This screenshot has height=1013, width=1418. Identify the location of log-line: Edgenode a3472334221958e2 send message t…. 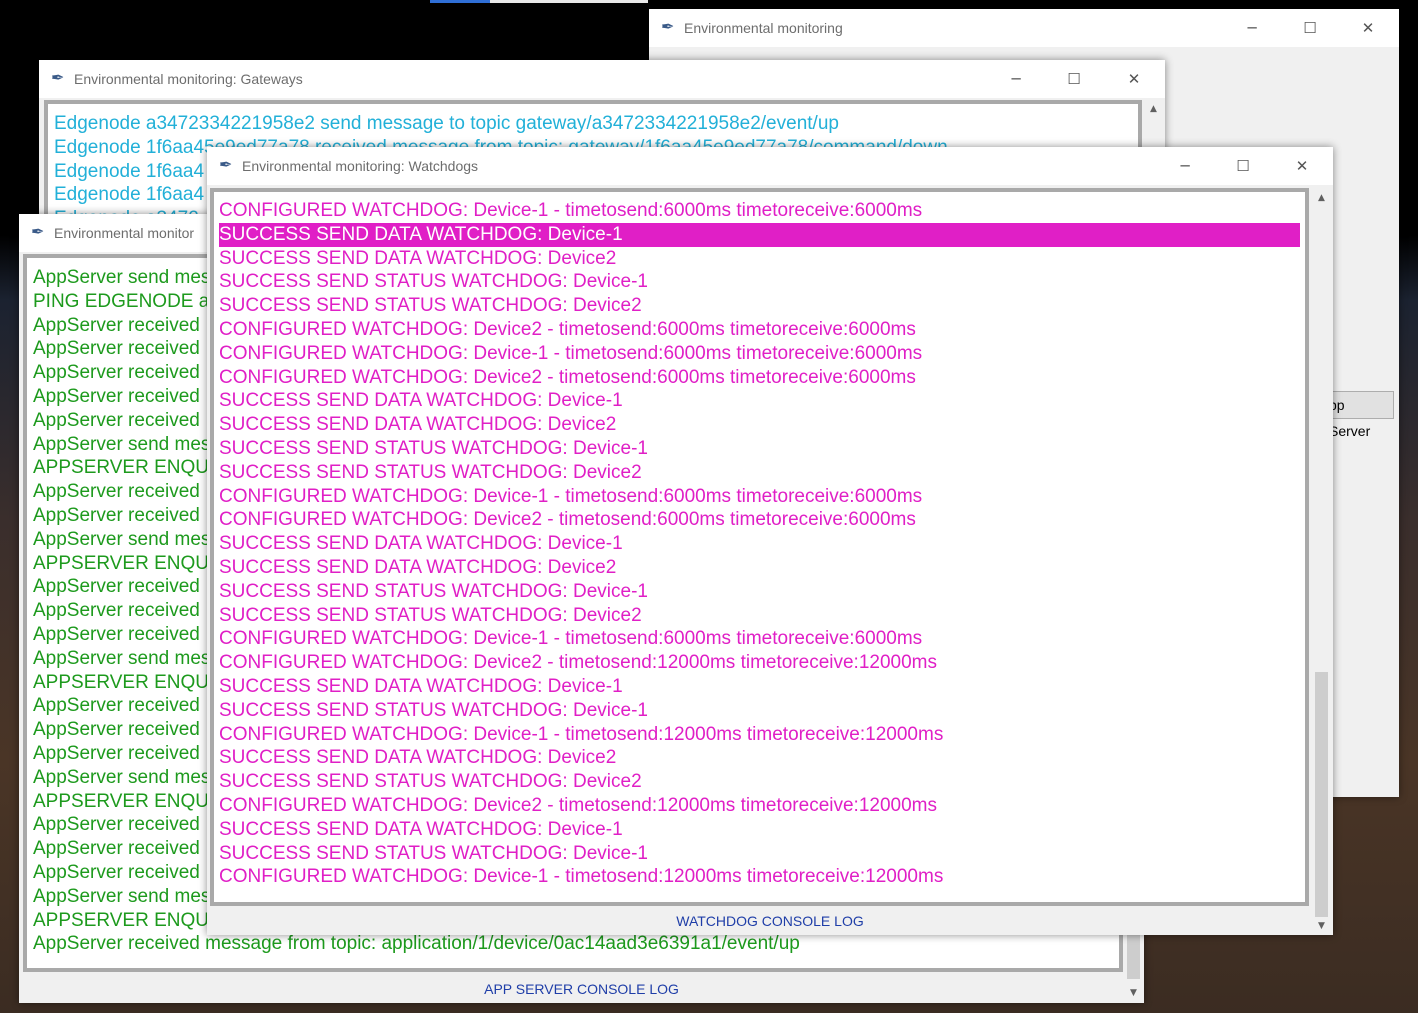
(596, 124).